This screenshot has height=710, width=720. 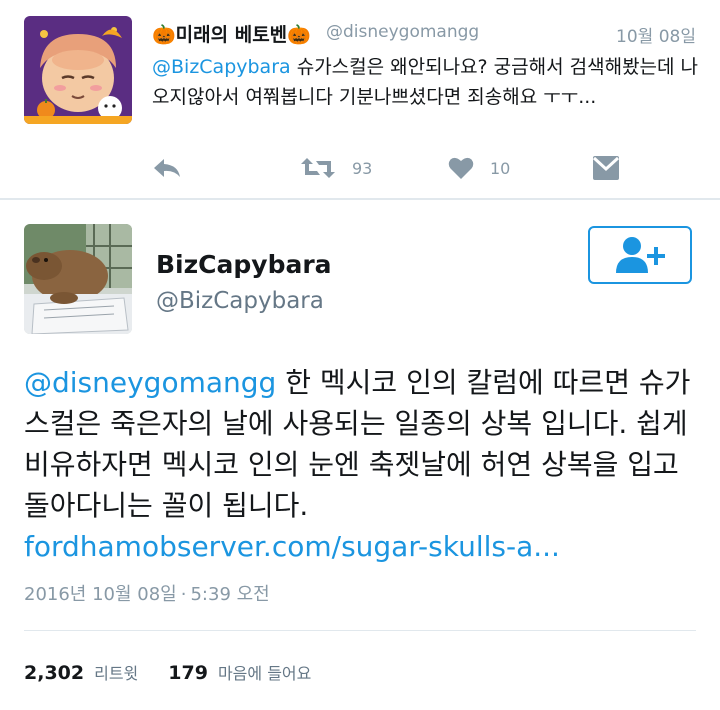 What do you see at coordinates (240, 301) in the screenshot?
I see `author-handle: @BizCapybara` at bounding box center [240, 301].